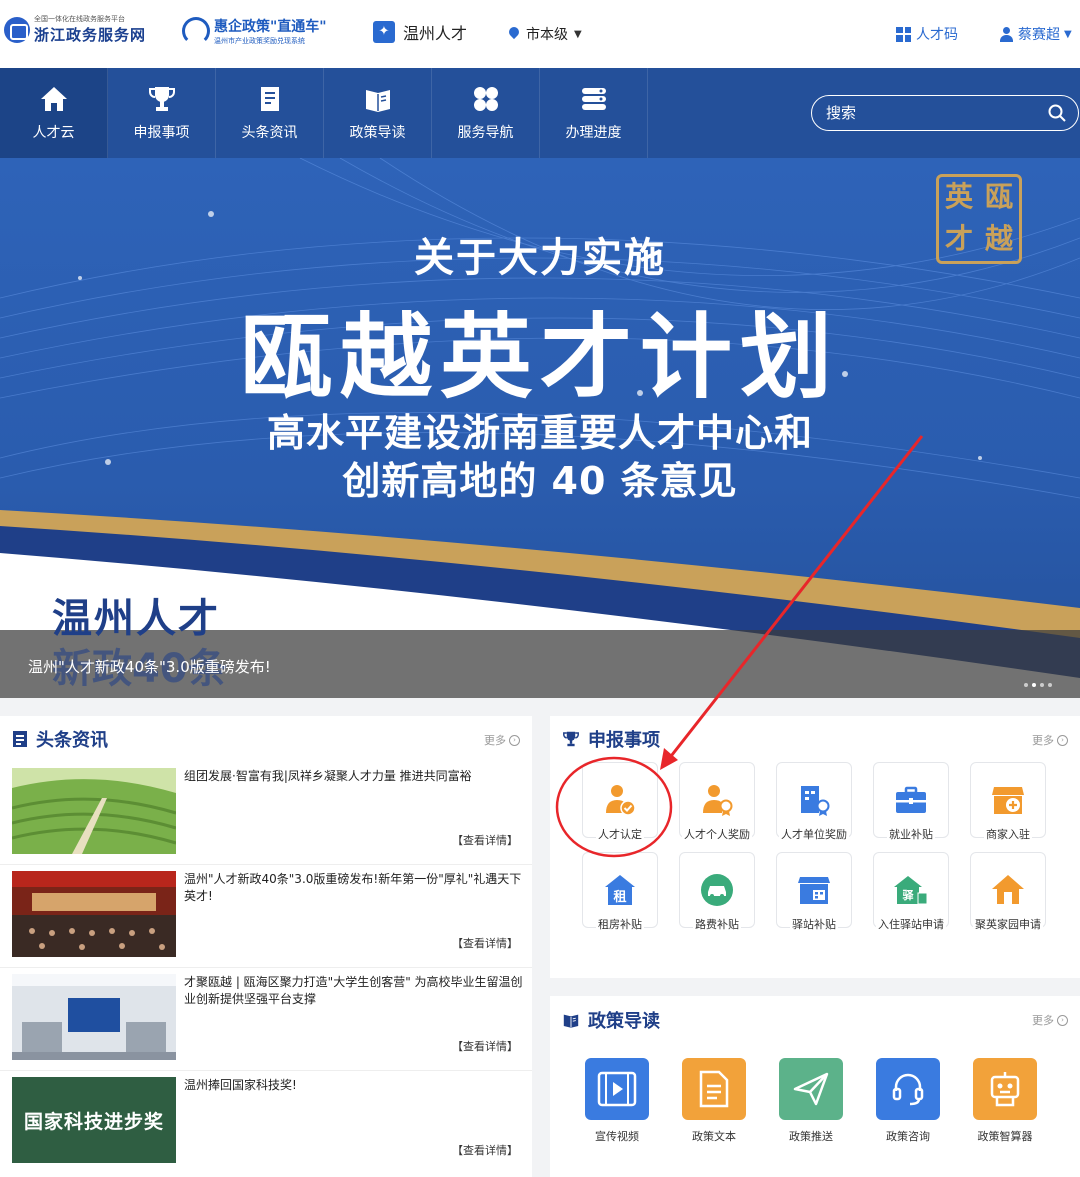  Describe the element at coordinates (266, 1122) in the screenshot. I see `news-item: 国家科技进步奖 温州捧回国家科技奖! 【查看详情】` at that location.